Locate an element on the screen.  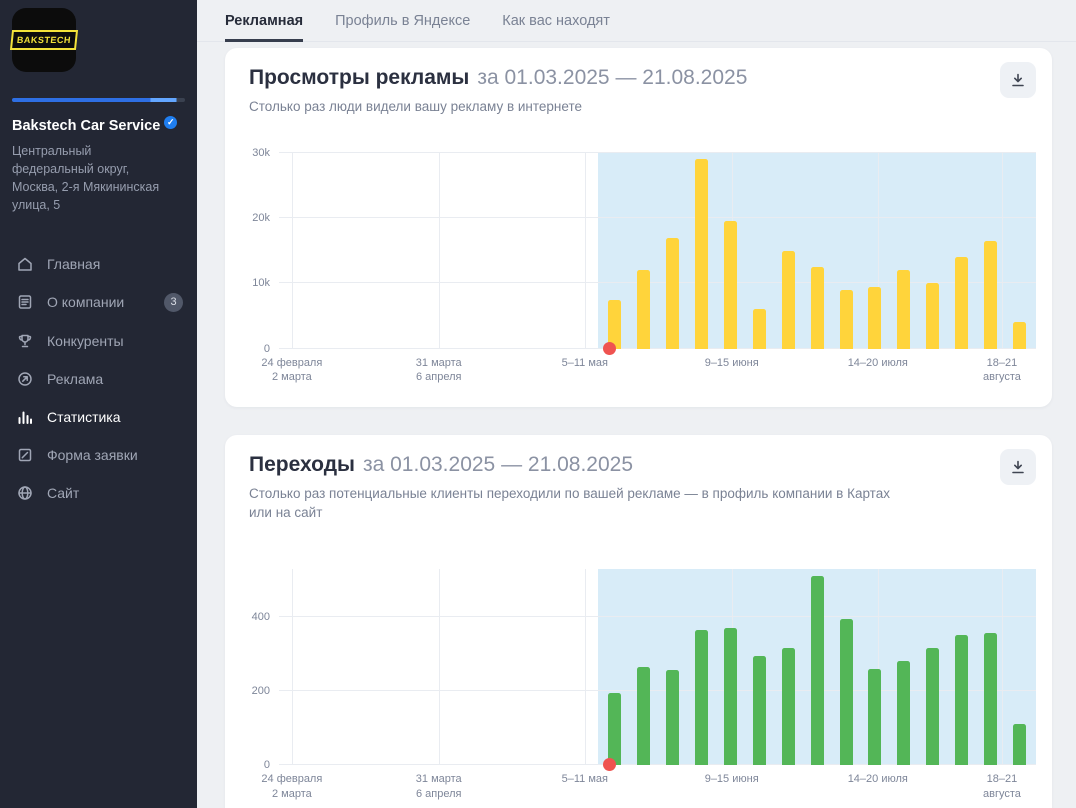
sidebar-menu: Главная О компании 3 Конкуренты Реклама is located at coordinates (98, 378).